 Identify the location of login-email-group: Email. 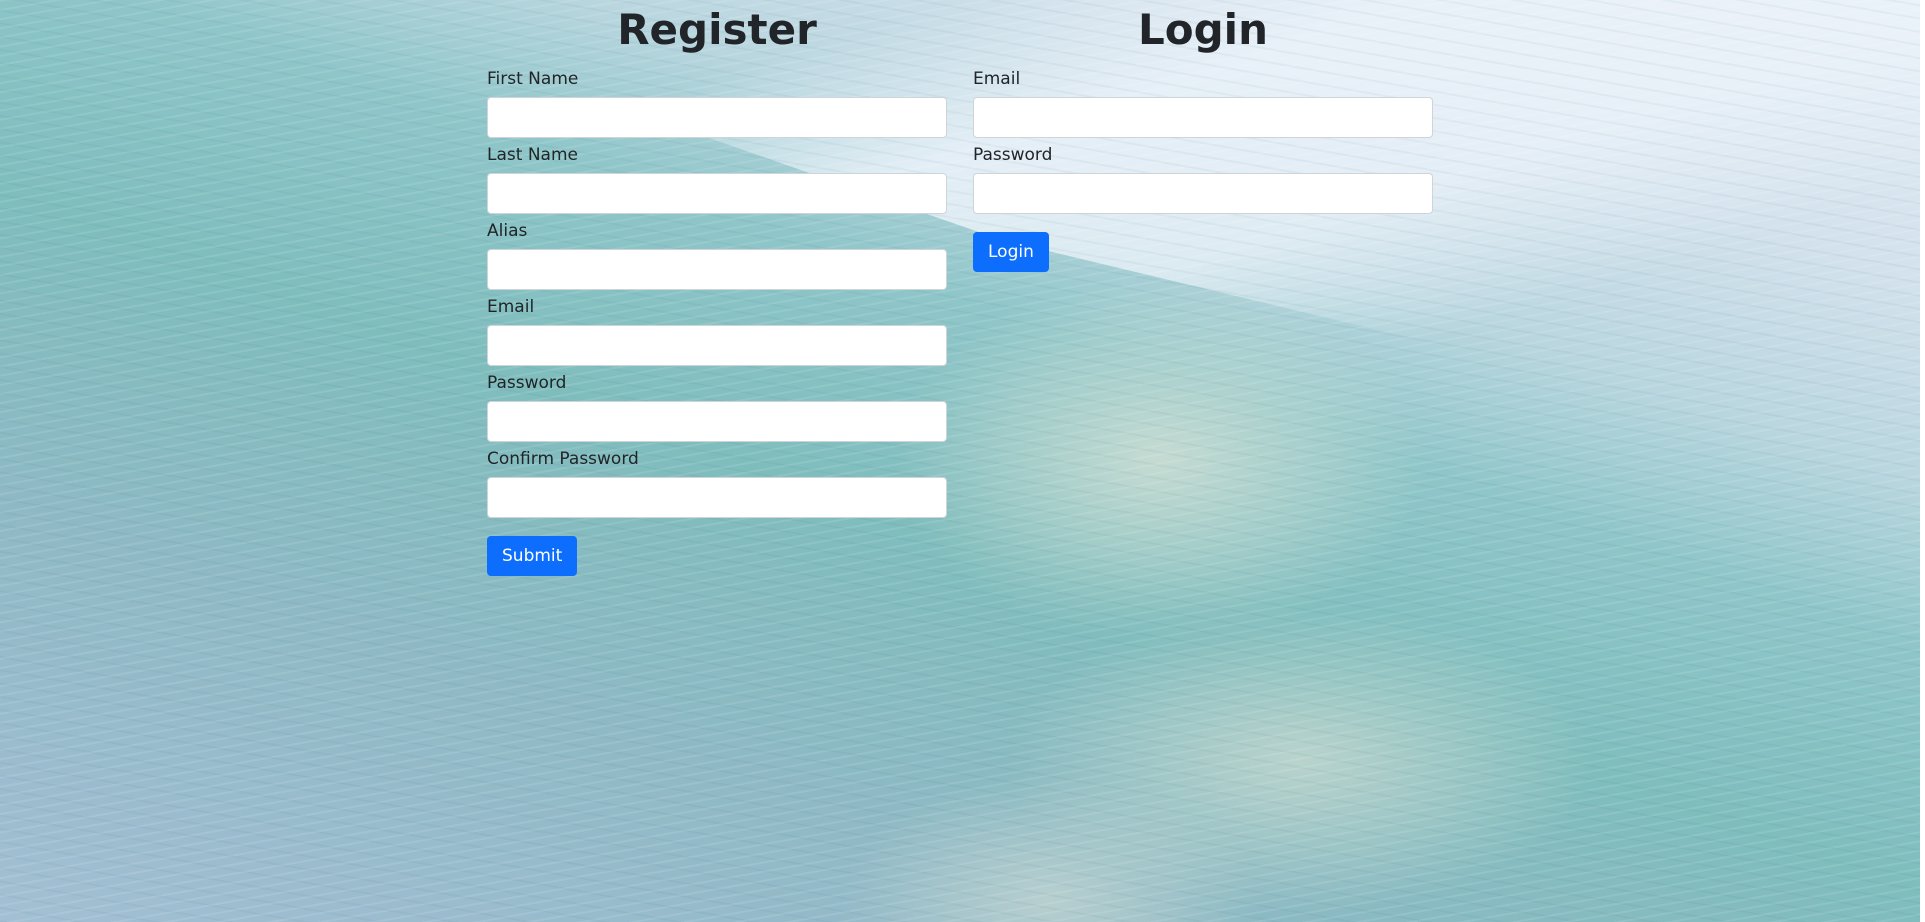
(1203, 103).